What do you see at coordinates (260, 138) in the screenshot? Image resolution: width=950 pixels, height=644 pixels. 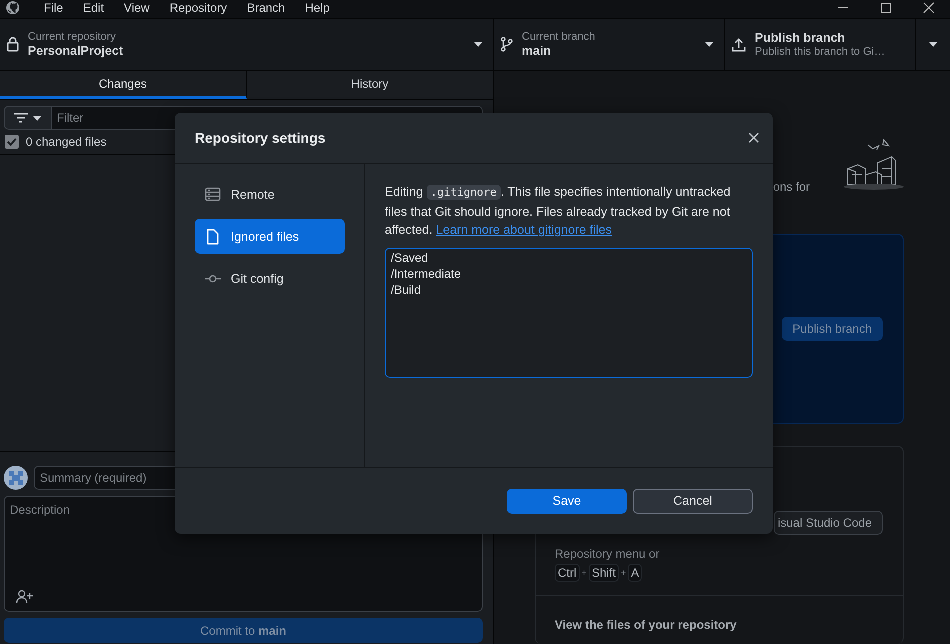 I see `dialog-title: Repository settings` at bounding box center [260, 138].